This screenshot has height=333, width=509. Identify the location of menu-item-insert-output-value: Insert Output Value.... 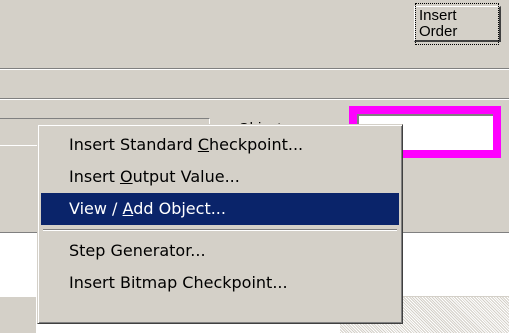
(220, 177).